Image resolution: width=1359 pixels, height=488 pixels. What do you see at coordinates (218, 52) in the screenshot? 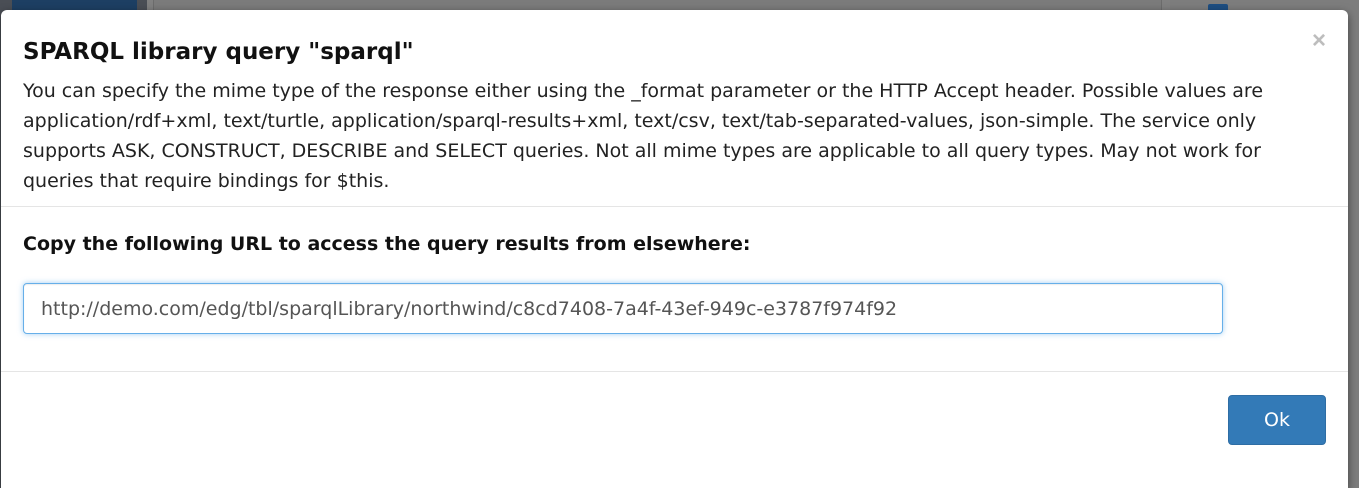
I see `dialog-title: SPARQL library query "sparql"` at bounding box center [218, 52].